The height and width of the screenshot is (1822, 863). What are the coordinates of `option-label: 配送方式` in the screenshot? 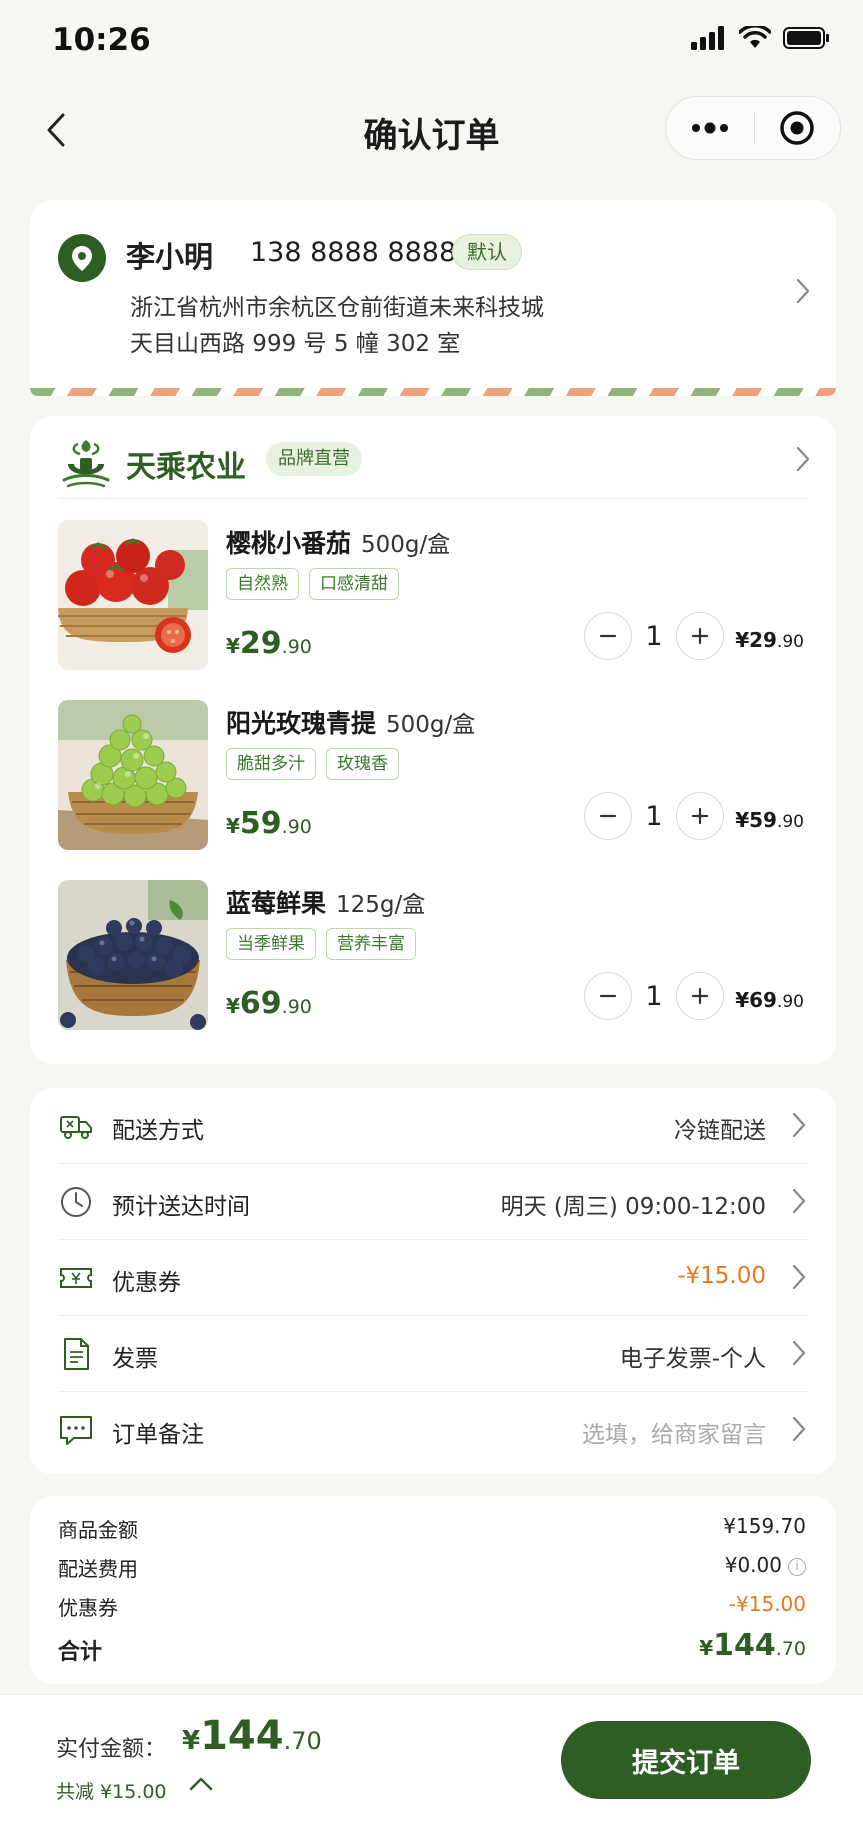 It's located at (158, 1131).